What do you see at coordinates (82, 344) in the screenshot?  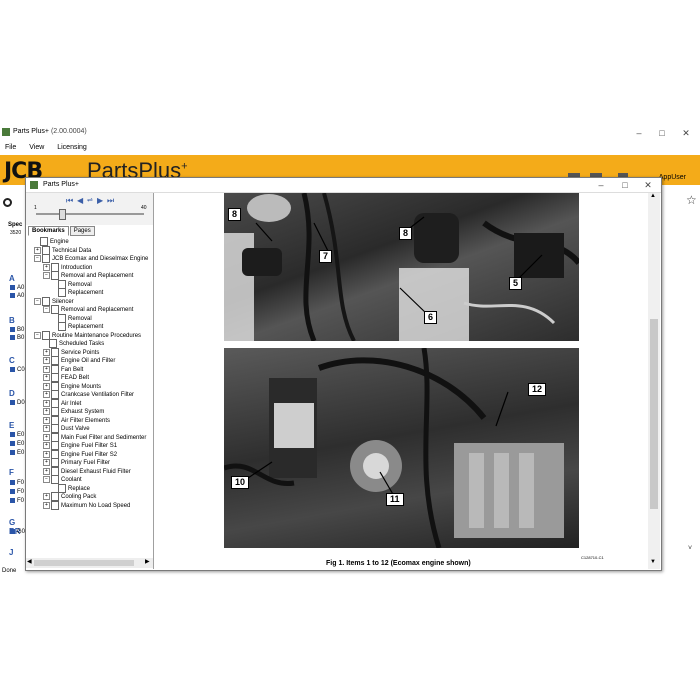 I see `tree-node-label: Scheduled Tasks` at bounding box center [82, 344].